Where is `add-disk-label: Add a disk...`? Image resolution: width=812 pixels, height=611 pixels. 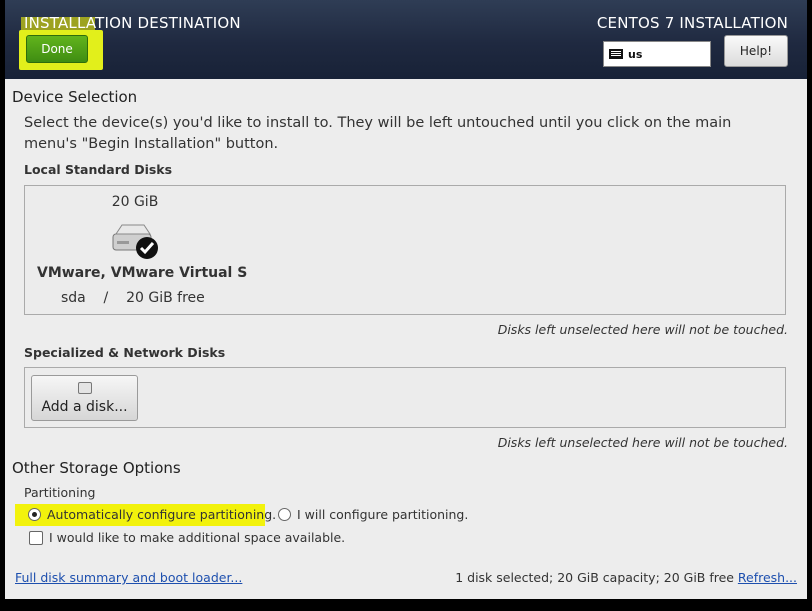
add-disk-label: Add a disk... is located at coordinates (84, 407).